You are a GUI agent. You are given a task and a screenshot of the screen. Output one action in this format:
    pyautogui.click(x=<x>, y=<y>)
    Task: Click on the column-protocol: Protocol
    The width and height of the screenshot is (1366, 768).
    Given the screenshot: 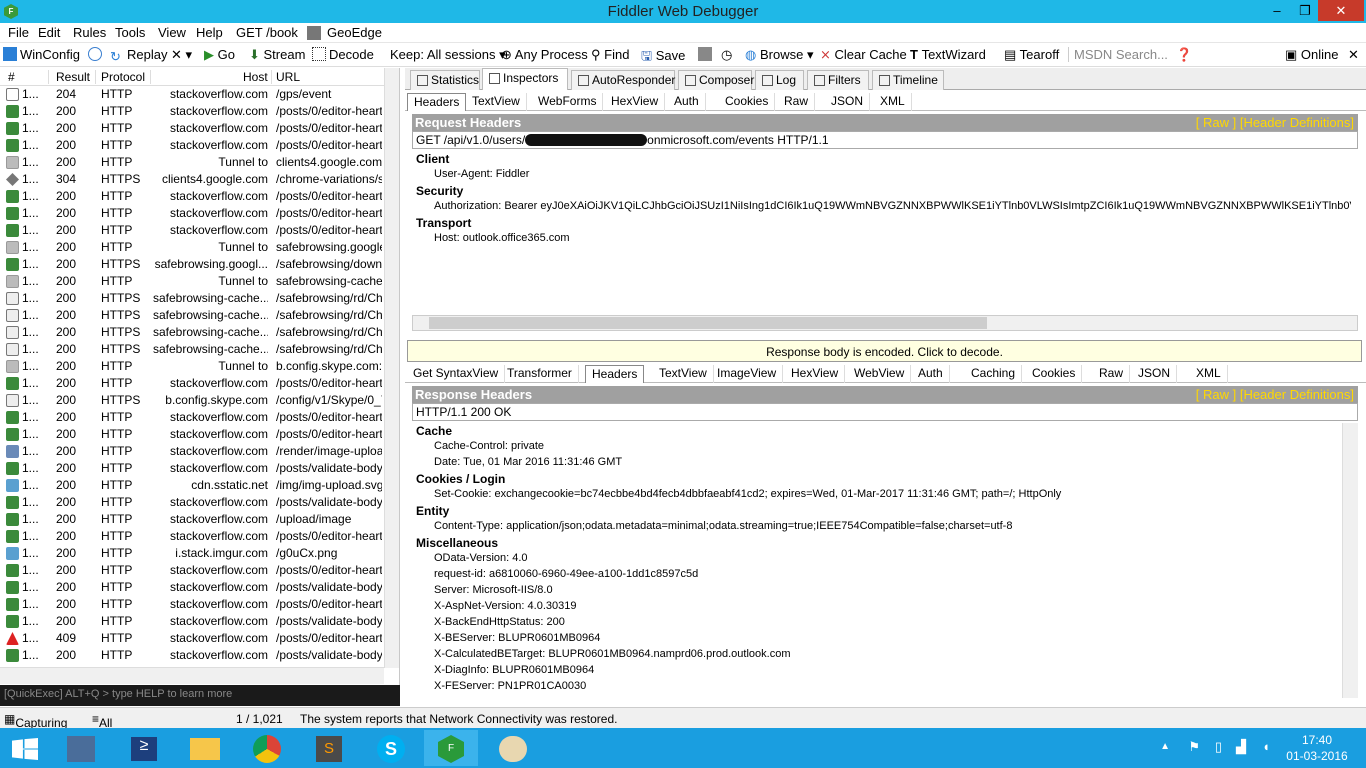 What is the action you would take?
    pyautogui.click(x=123, y=77)
    